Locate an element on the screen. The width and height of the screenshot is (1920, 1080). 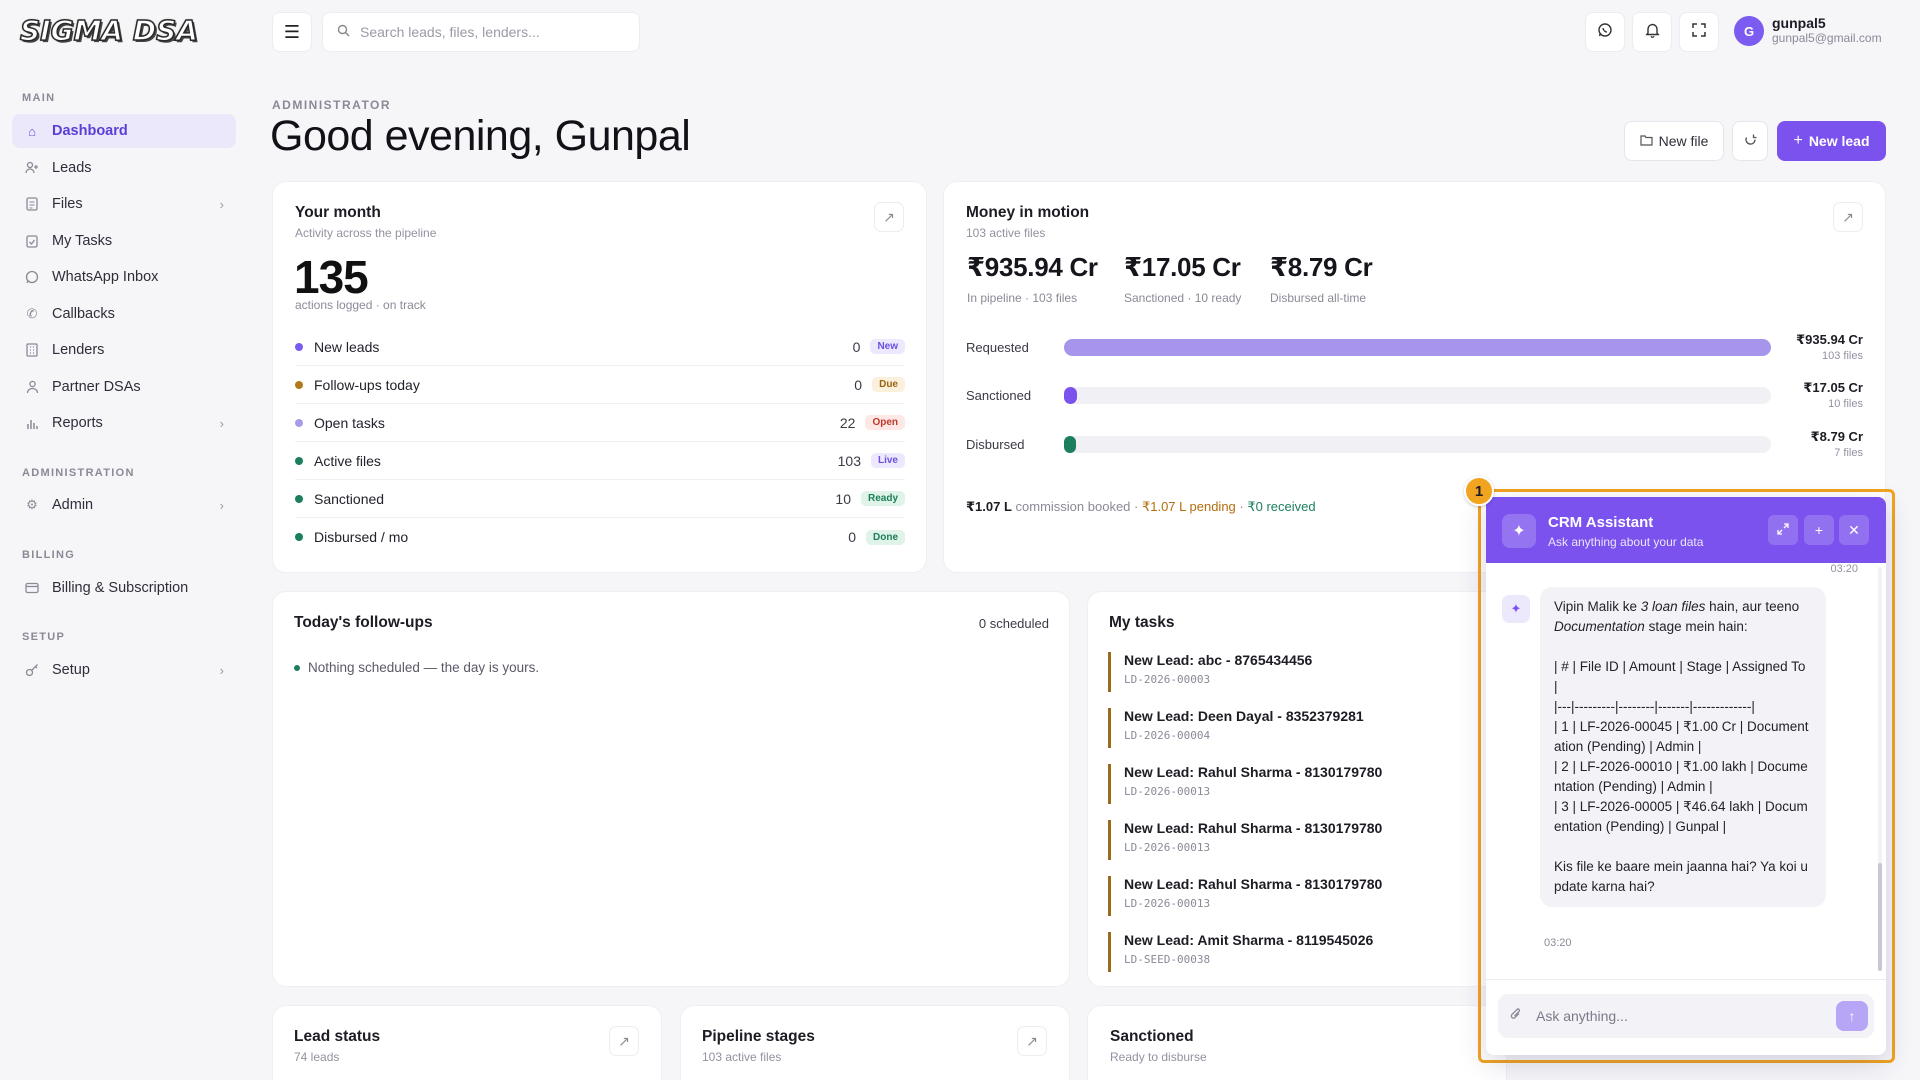
hamburger-icon: ☰ is located at coordinates (292, 31).